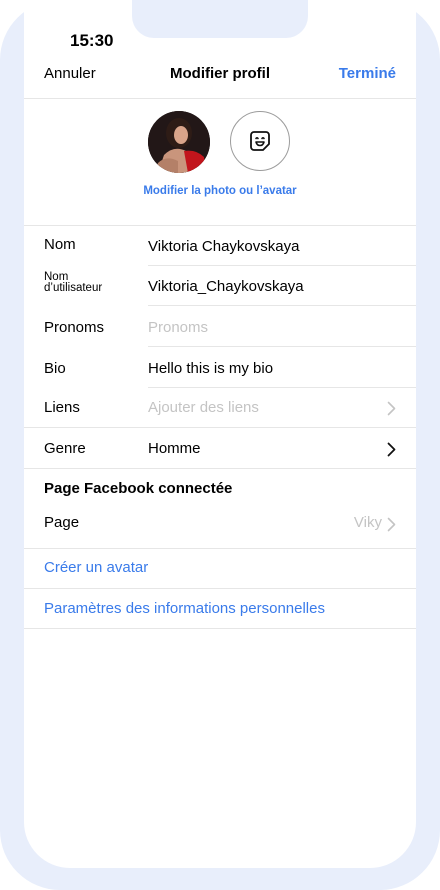  Describe the element at coordinates (92, 40) in the screenshot. I see `status-time: 15:30` at that location.